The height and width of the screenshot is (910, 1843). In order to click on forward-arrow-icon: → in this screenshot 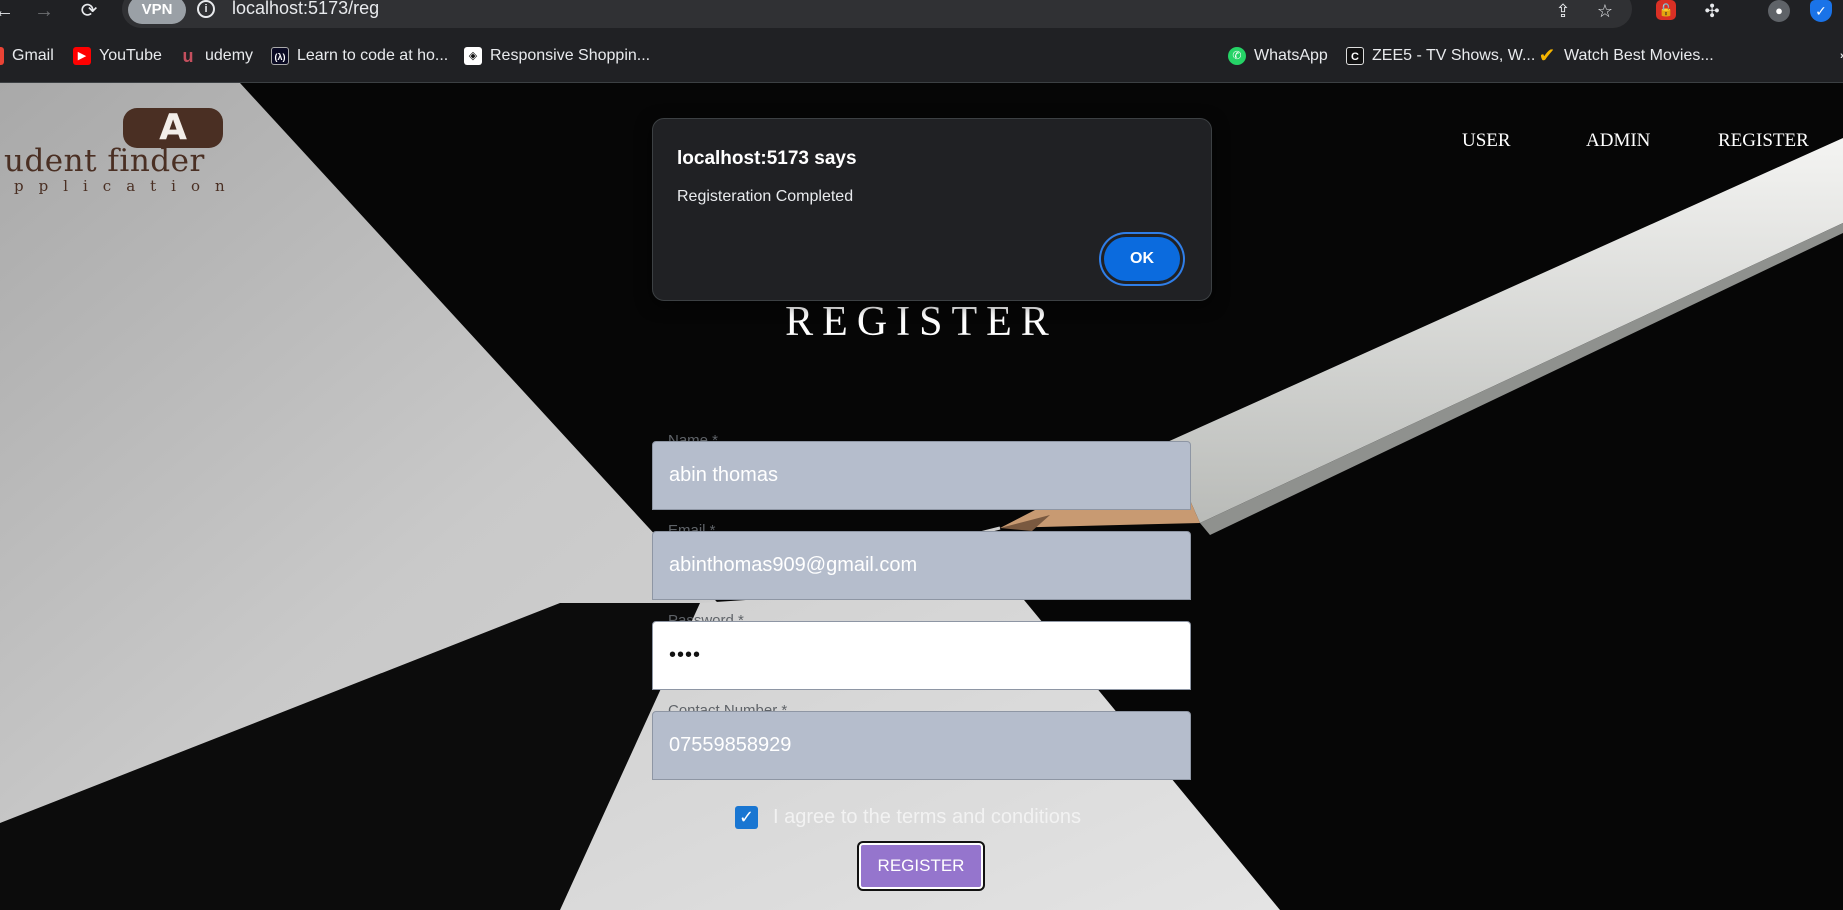, I will do `click(44, 12)`.